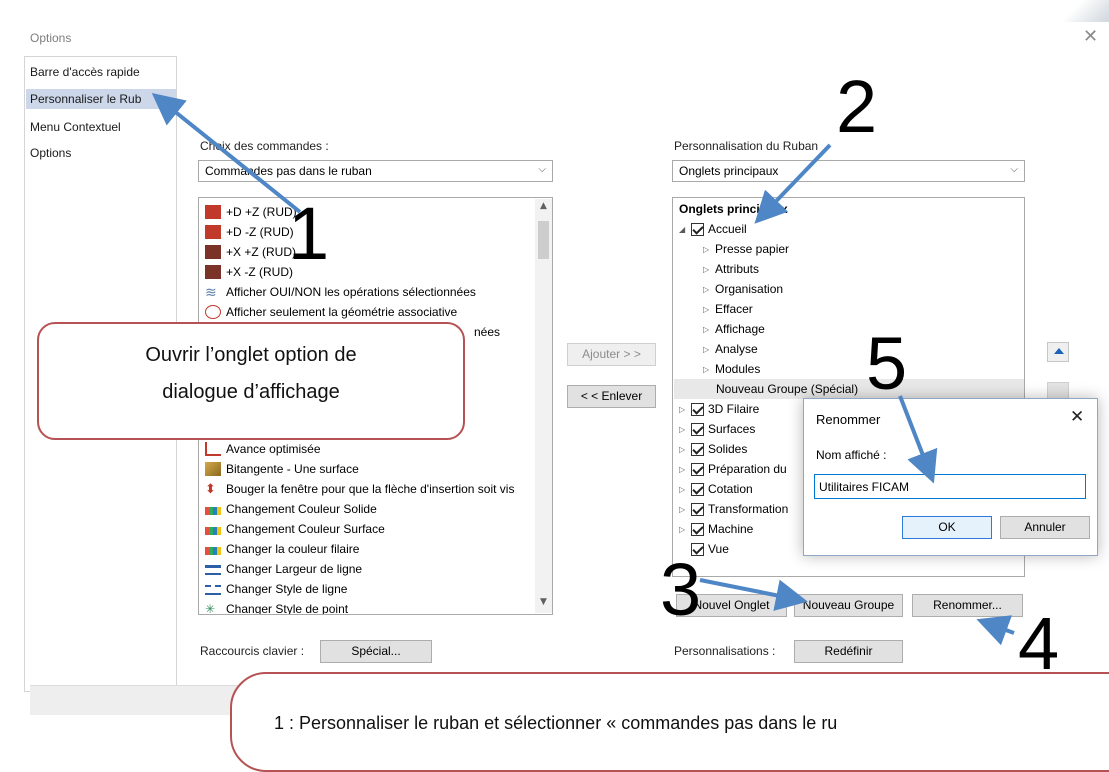 The height and width of the screenshot is (772, 1109). Describe the element at coordinates (1045, 527) in the screenshot. I see `cancel-button: Annuler` at that location.